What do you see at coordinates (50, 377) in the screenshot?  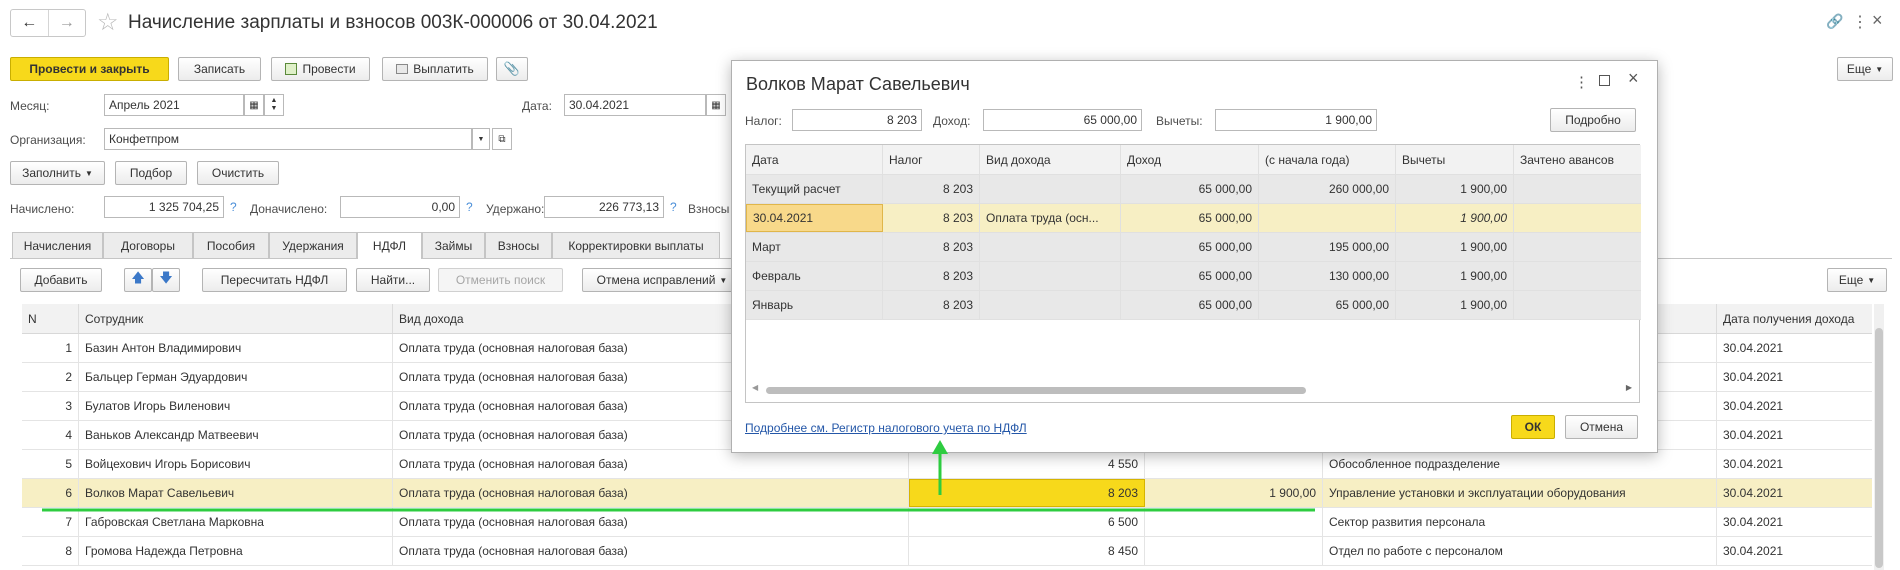 I see `table-cell-n: 2` at bounding box center [50, 377].